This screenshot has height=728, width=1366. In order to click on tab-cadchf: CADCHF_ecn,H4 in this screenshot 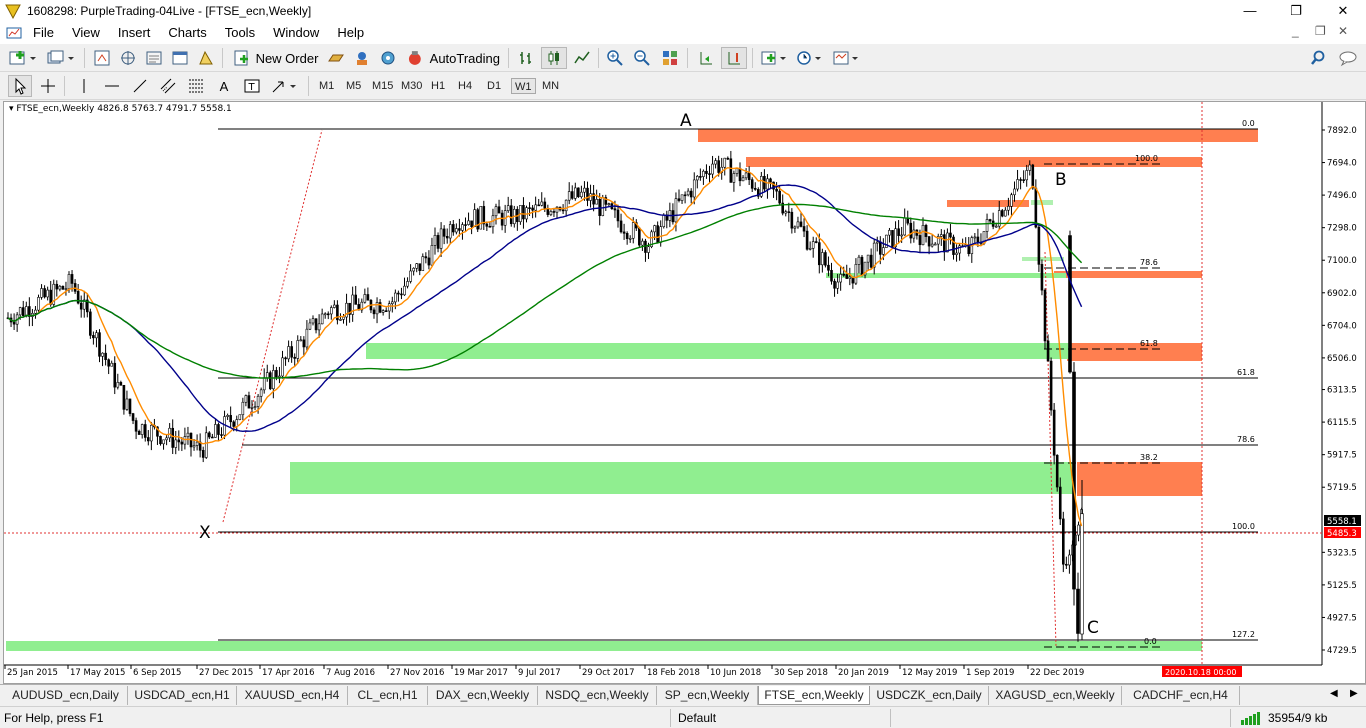, I will do `click(1181, 695)`.